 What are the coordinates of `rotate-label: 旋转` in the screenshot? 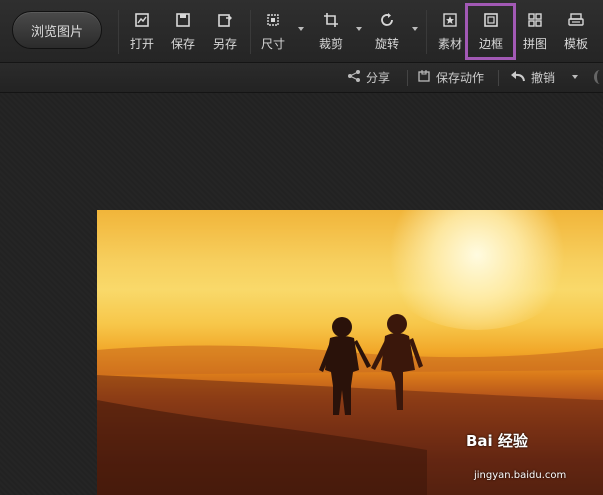 It's located at (386, 44).